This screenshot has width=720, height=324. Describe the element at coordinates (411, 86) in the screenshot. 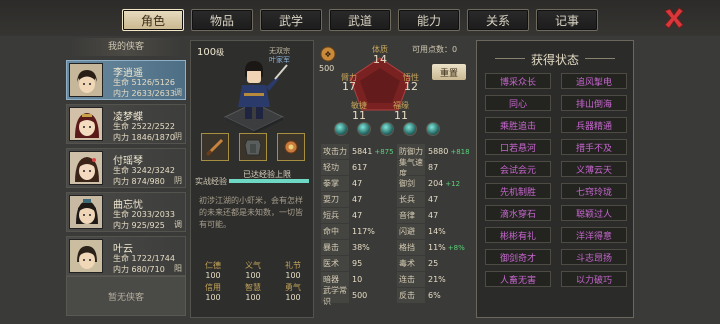

I see `attr-wuxing-value: 12` at that location.